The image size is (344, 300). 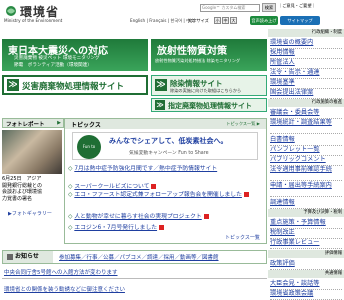 I want to click on topic-item: ◇ 7月は熱中症予防強化月間です／熱中症予防情報サイト, so click(x=142, y=167).